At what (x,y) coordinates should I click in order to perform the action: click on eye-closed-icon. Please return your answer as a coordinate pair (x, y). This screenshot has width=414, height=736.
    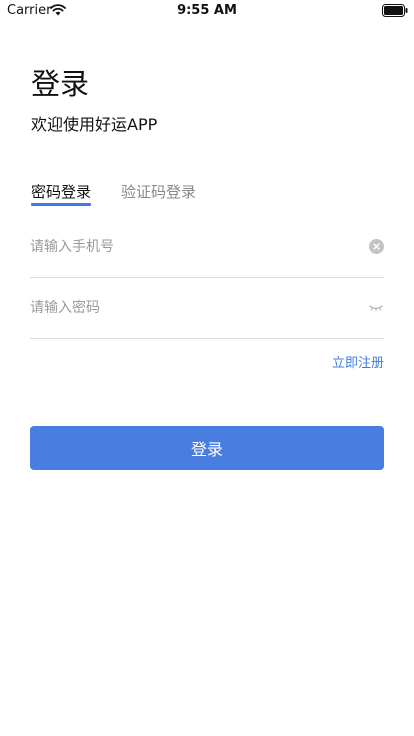
    Looking at the image, I should click on (376, 307).